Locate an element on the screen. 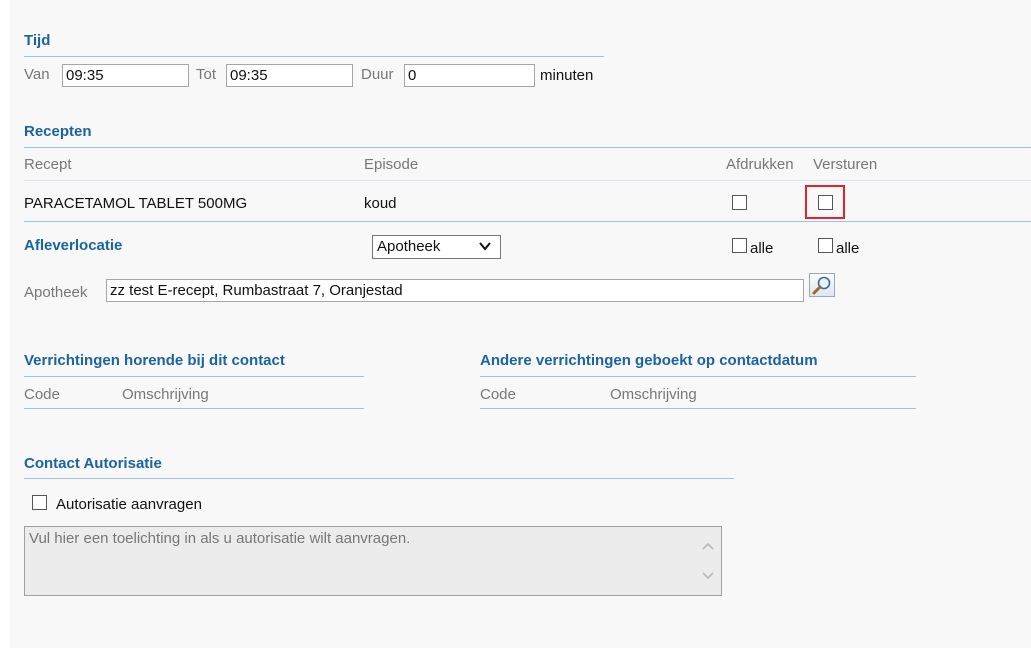 The image size is (1031, 648). recepten-rule is located at coordinates (527, 147).